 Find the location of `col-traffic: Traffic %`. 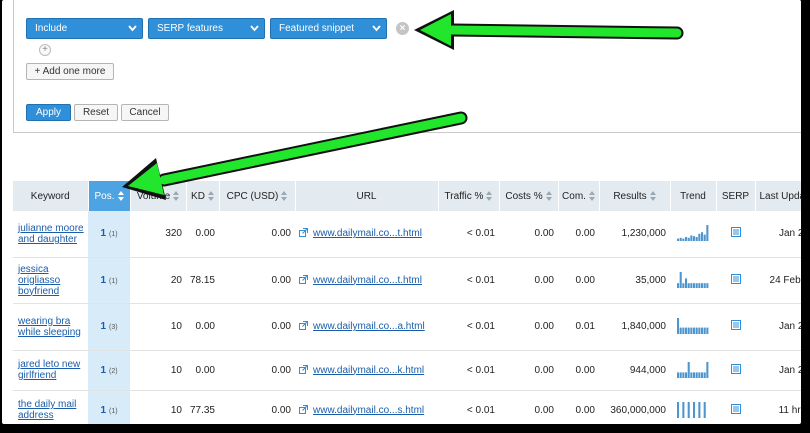

col-traffic: Traffic % is located at coordinates (469, 196).